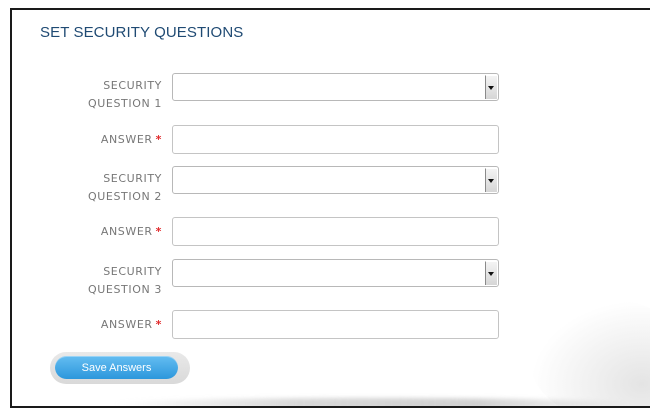 The height and width of the screenshot is (412, 650). I want to click on answer-1-label: ANSWER *, so click(131, 139).